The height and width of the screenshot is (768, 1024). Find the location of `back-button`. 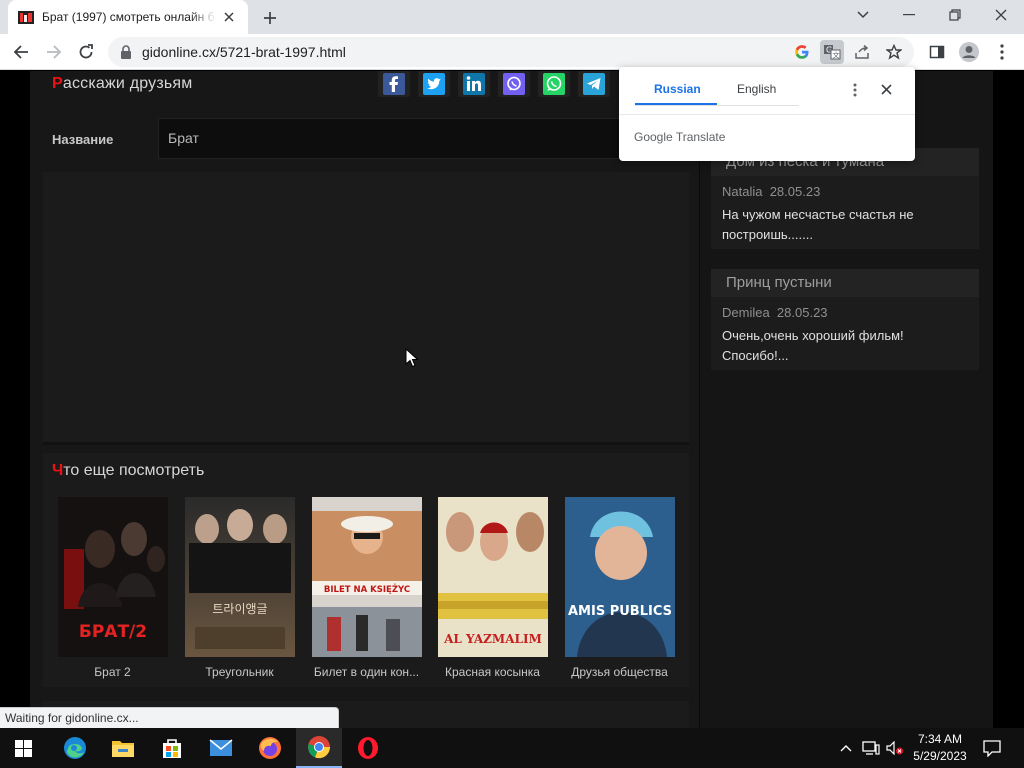

back-button is located at coordinates (21, 52).